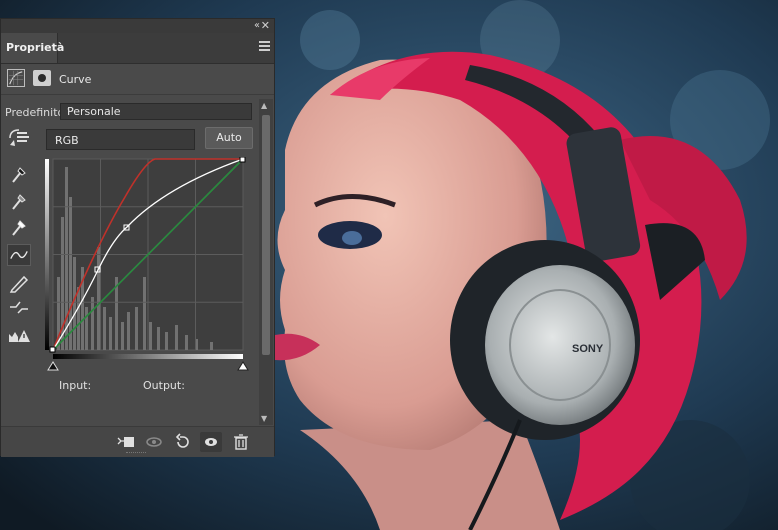  What do you see at coordinates (257, 25) in the screenshot?
I see `collapse-icon: ‹‹` at bounding box center [257, 25].